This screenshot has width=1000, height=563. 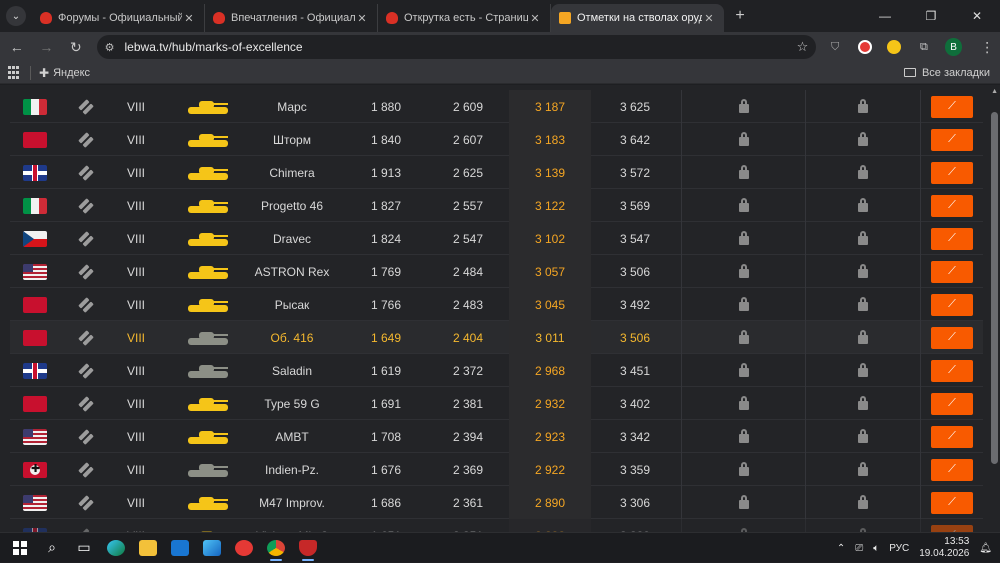 I want to click on extension-coin-icon, so click(x=895, y=47).